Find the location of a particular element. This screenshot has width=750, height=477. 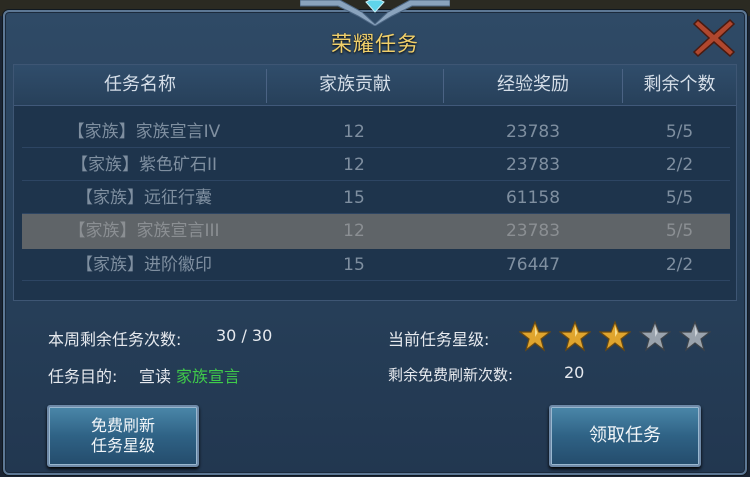

weekly-remaining-value: 30 / 30 is located at coordinates (244, 335).